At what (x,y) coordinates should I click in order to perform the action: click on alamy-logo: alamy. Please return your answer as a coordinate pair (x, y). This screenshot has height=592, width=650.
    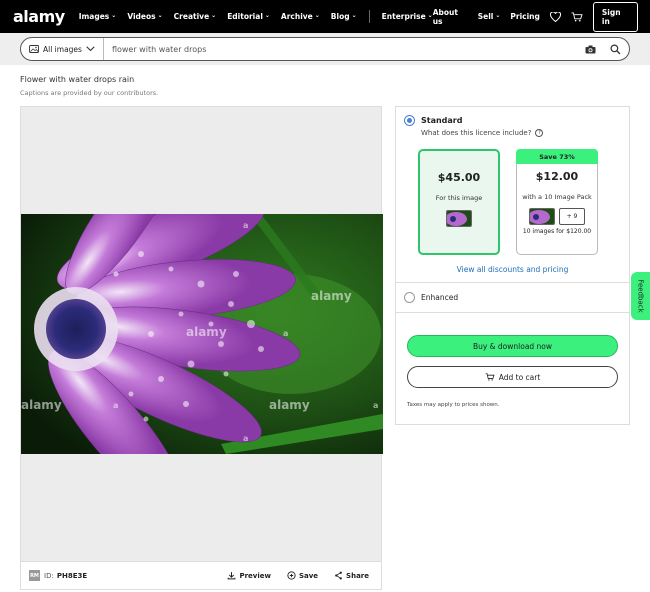
    Looking at the image, I should click on (39, 16).